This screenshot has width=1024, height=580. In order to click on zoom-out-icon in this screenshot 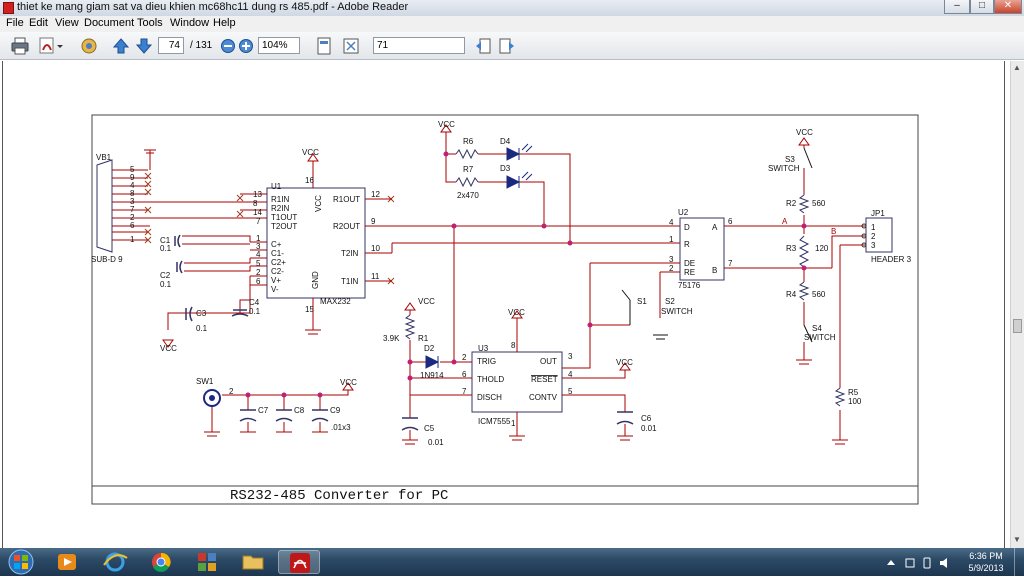, I will do `click(228, 46)`.